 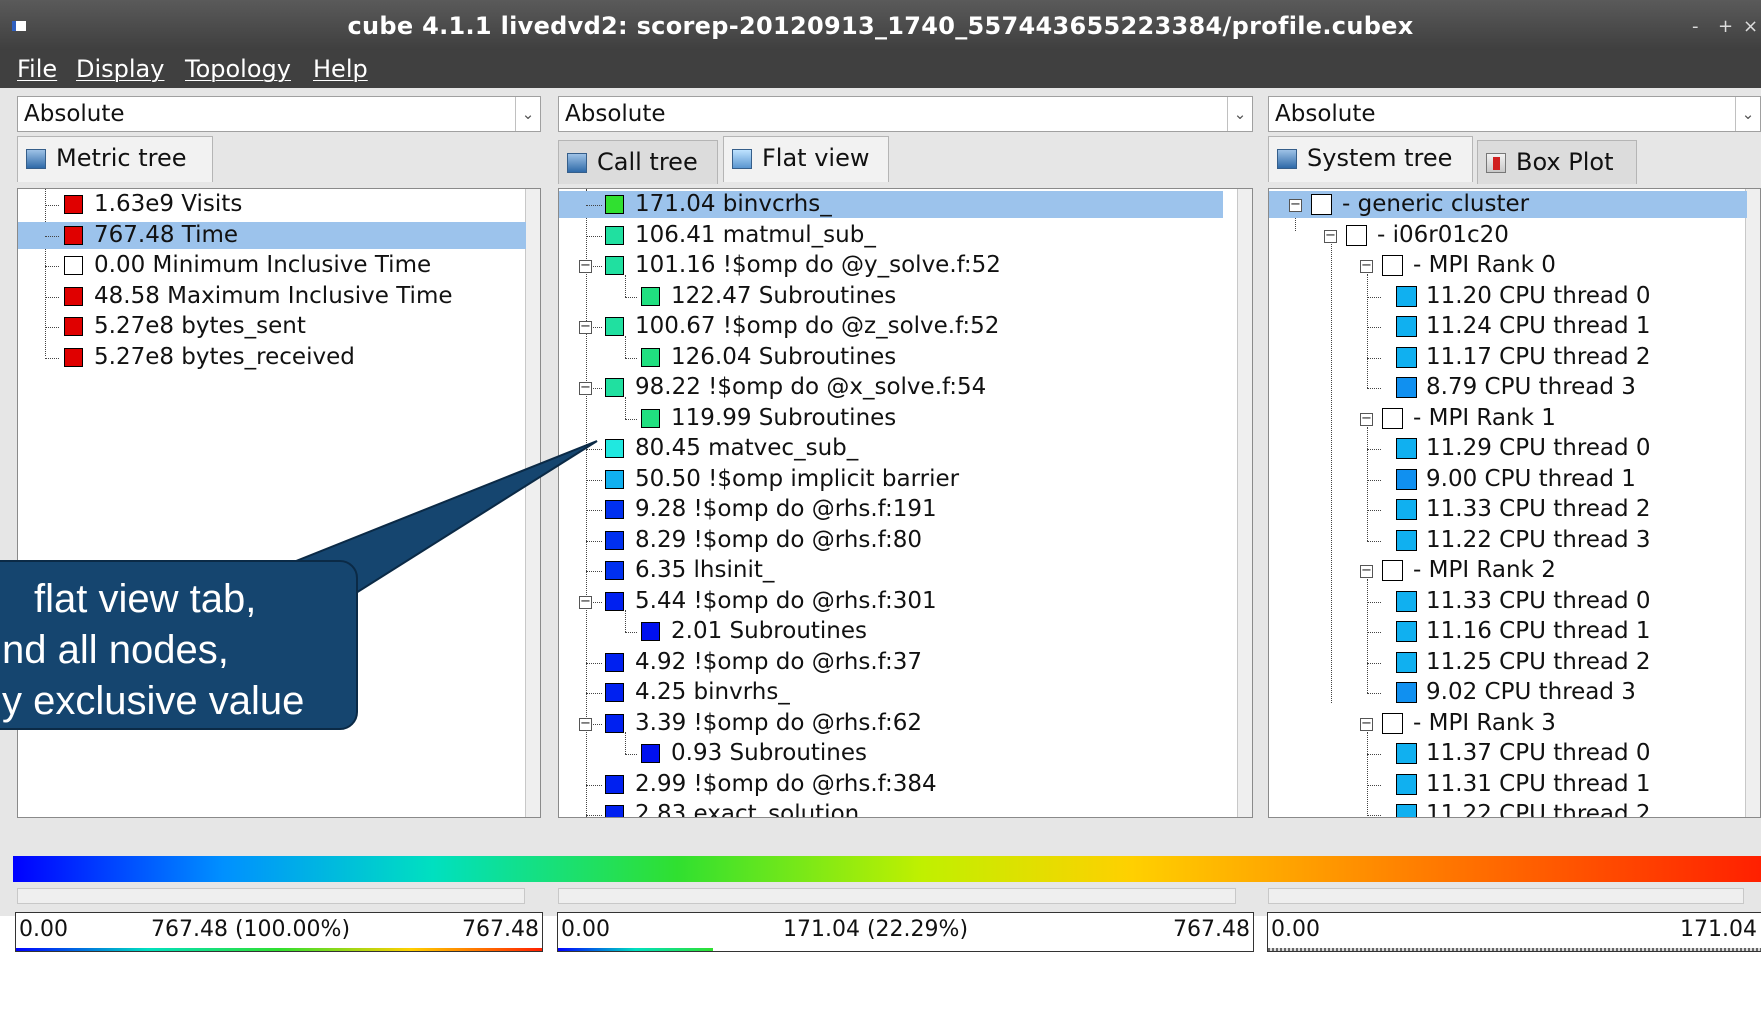 What do you see at coordinates (650, 418) in the screenshot?
I see `call-color-swatch` at bounding box center [650, 418].